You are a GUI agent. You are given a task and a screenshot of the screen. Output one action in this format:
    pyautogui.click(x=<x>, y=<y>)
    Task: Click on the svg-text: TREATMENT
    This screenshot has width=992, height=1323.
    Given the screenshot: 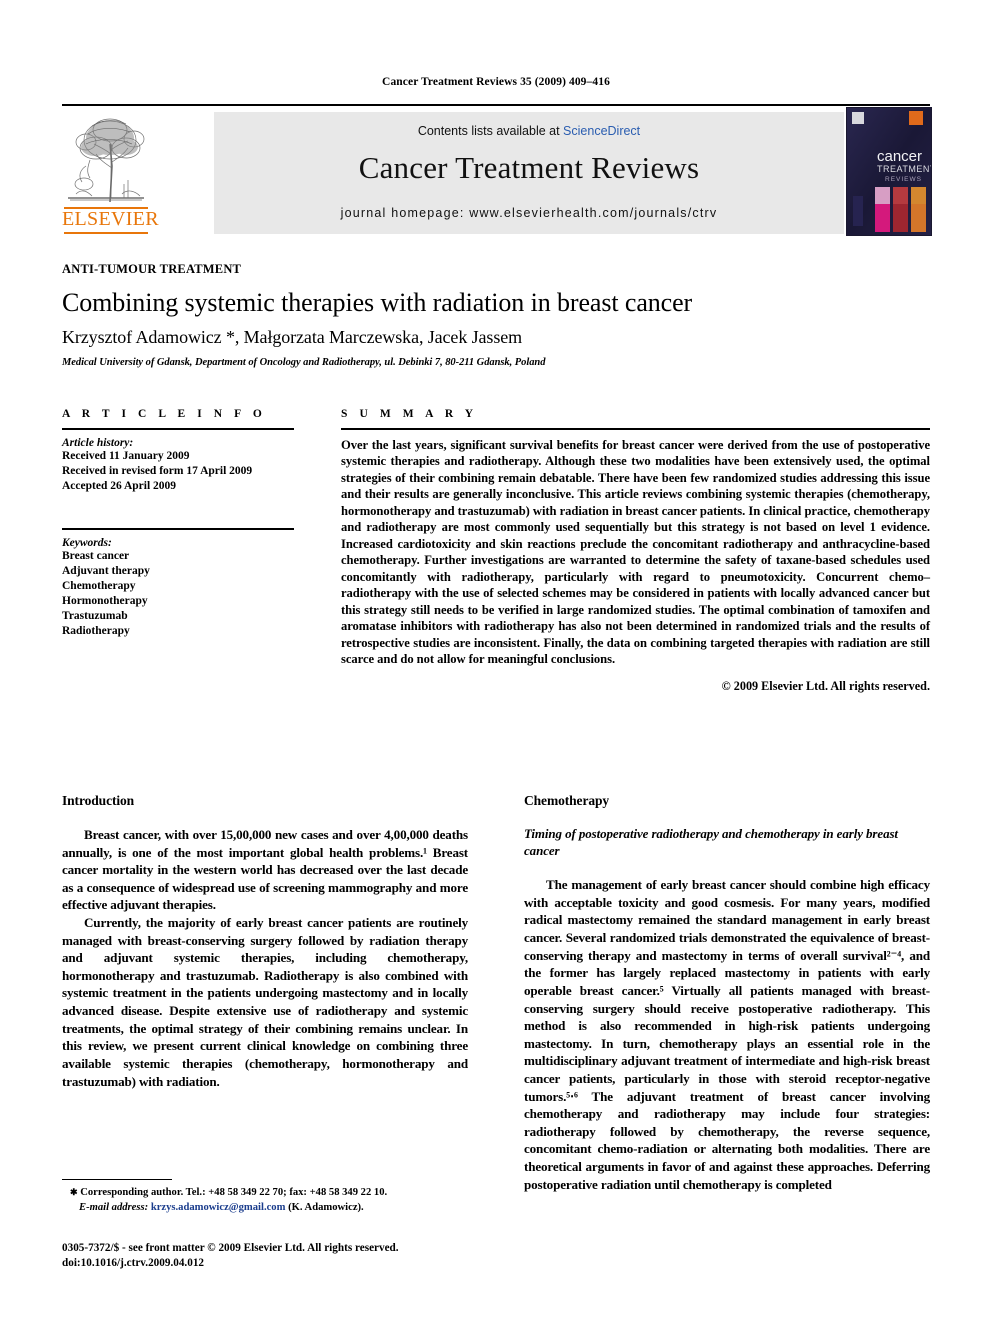 What is the action you would take?
    pyautogui.click(x=904, y=169)
    